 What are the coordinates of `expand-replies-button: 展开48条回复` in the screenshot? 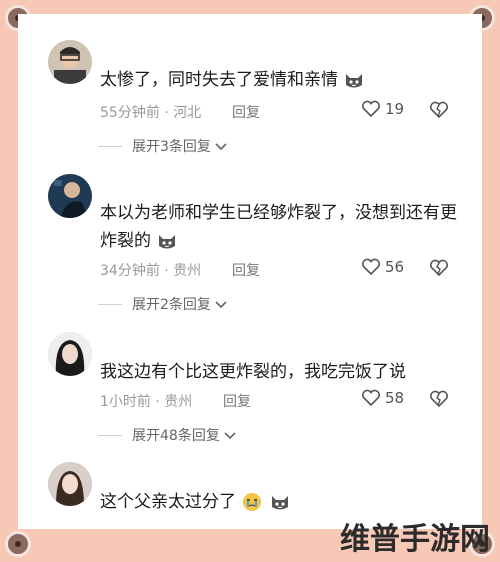 It's located at (167, 435).